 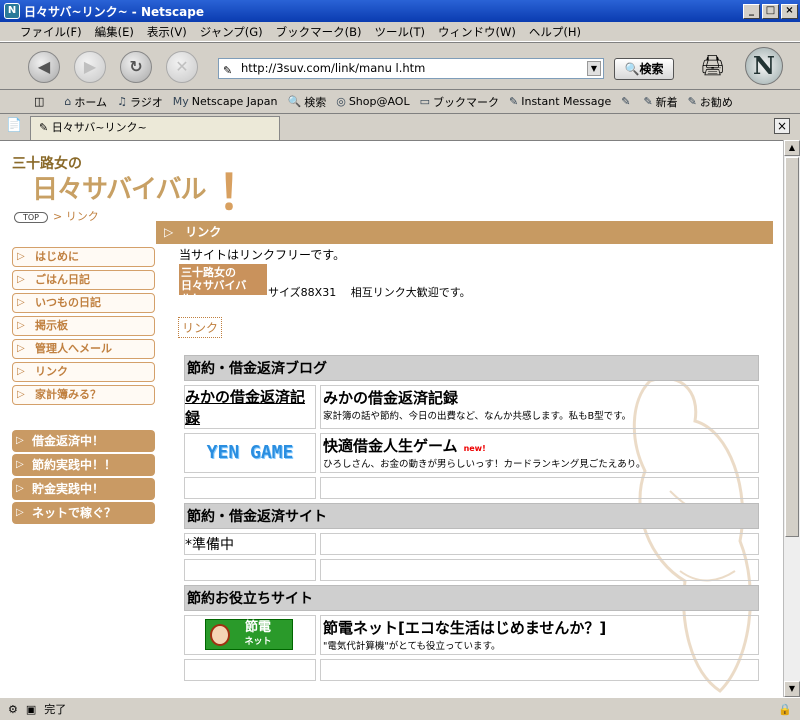 What do you see at coordinates (114, 11) in the screenshot?
I see `window-title: 日々サバ~リンク~ - Netscape` at bounding box center [114, 11].